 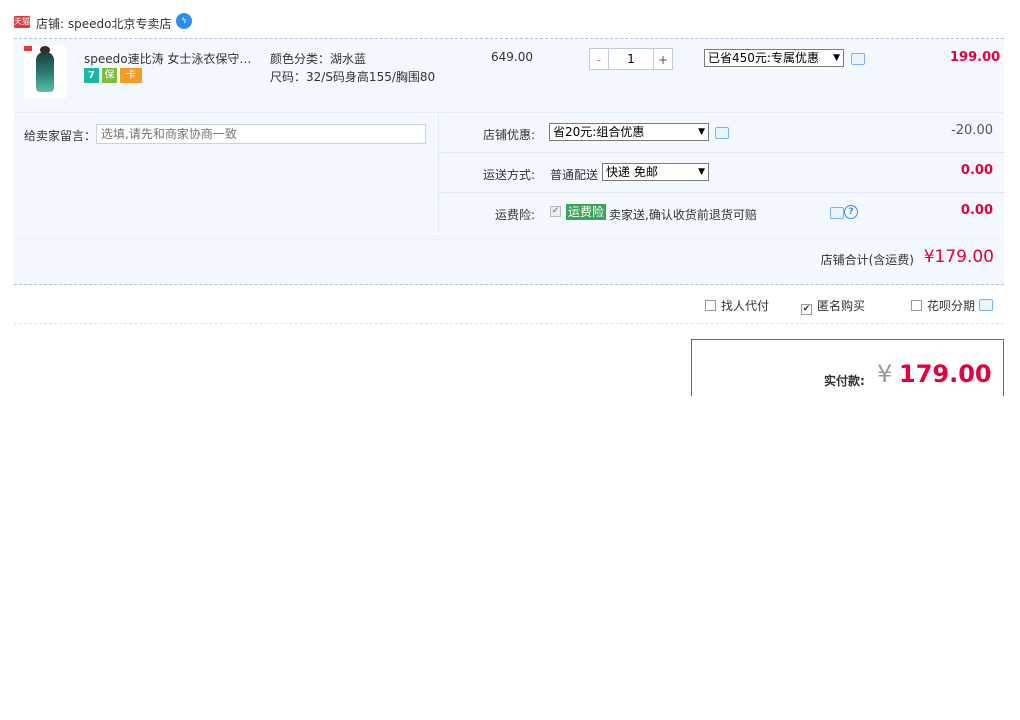 I want to click on shop-name-link: 店铺: speedo北京专卖店, so click(x=103, y=23).